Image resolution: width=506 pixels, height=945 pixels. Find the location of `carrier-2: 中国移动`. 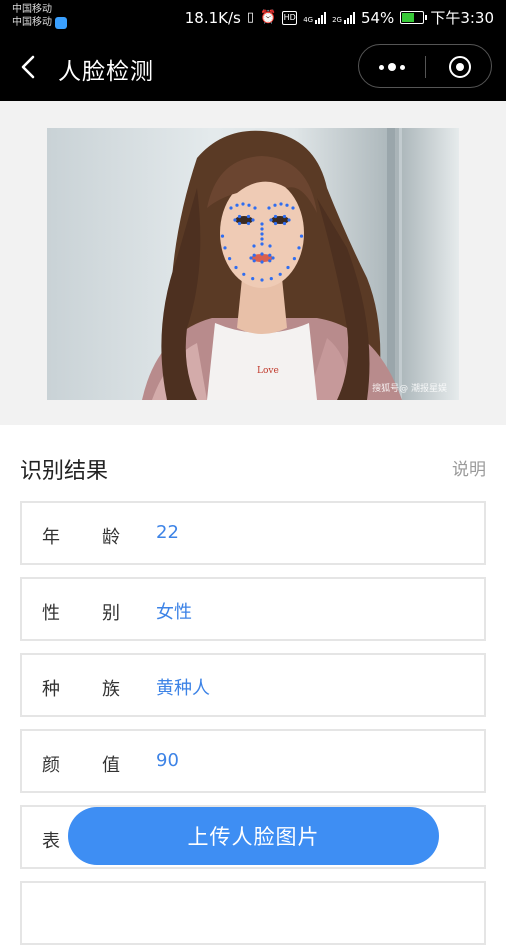

carrier-2: 中国移动 is located at coordinates (32, 22).